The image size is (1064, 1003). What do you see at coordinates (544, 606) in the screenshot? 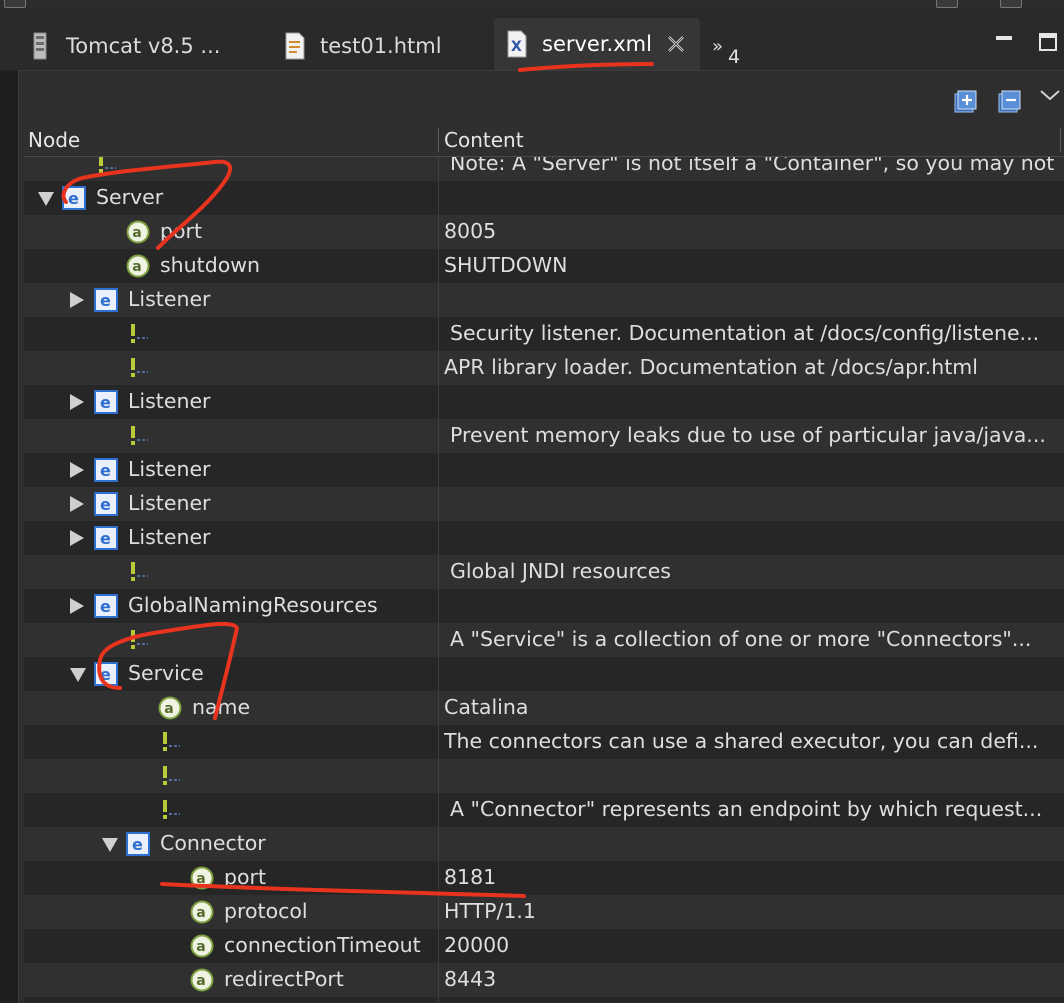
I see `tree-row-element: e GlobalNamingResources` at bounding box center [544, 606].